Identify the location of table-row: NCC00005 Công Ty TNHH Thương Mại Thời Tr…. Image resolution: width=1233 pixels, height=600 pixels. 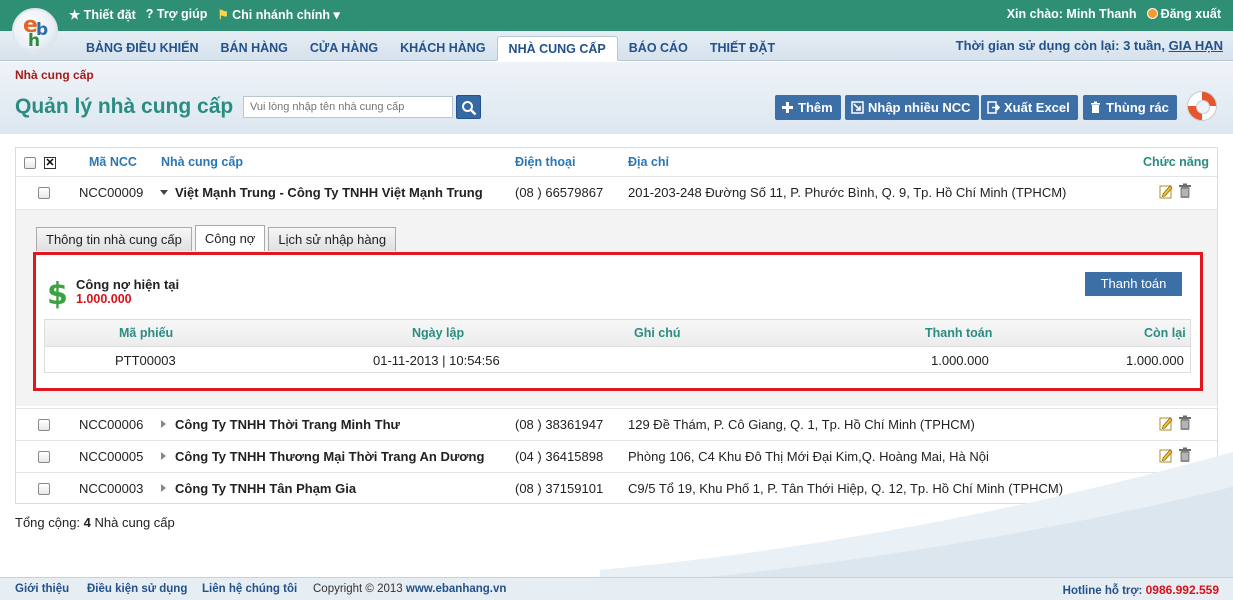
(616, 456).